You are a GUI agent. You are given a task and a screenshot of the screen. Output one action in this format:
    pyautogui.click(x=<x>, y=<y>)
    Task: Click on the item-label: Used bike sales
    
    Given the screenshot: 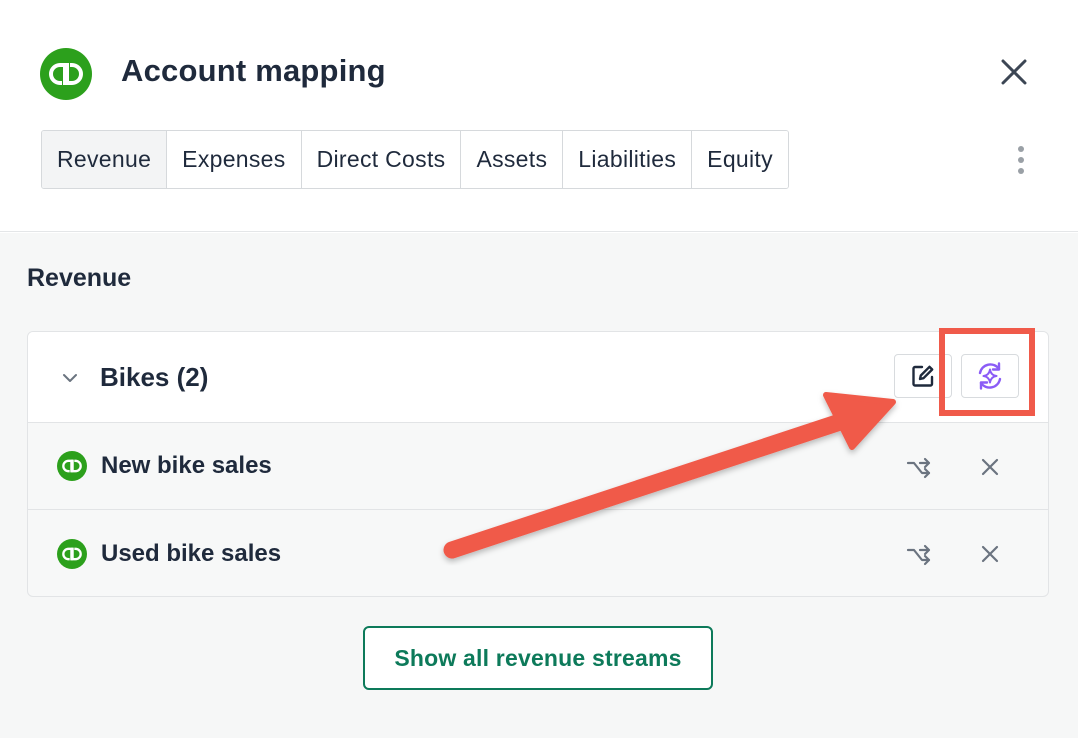 What is the action you would take?
    pyautogui.click(x=191, y=553)
    